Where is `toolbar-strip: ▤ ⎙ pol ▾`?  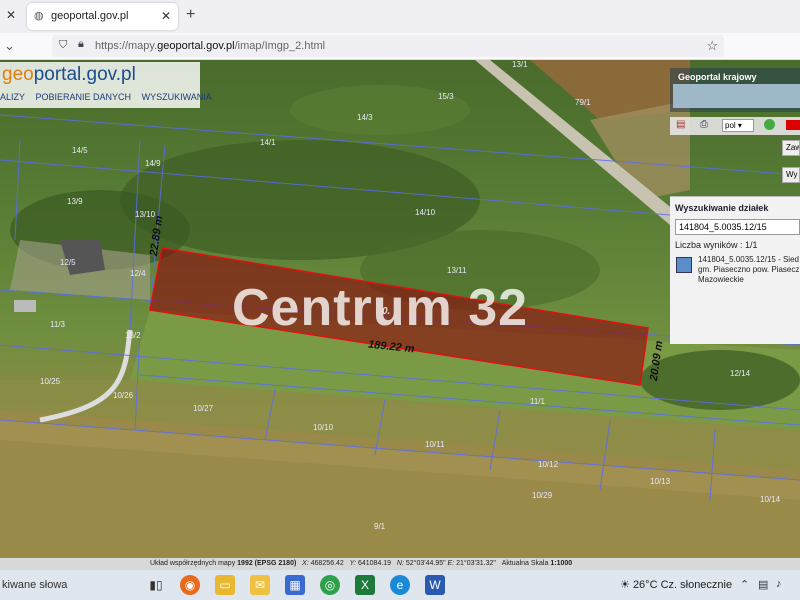 toolbar-strip: ▤ ⎙ pol ▾ is located at coordinates (735, 126).